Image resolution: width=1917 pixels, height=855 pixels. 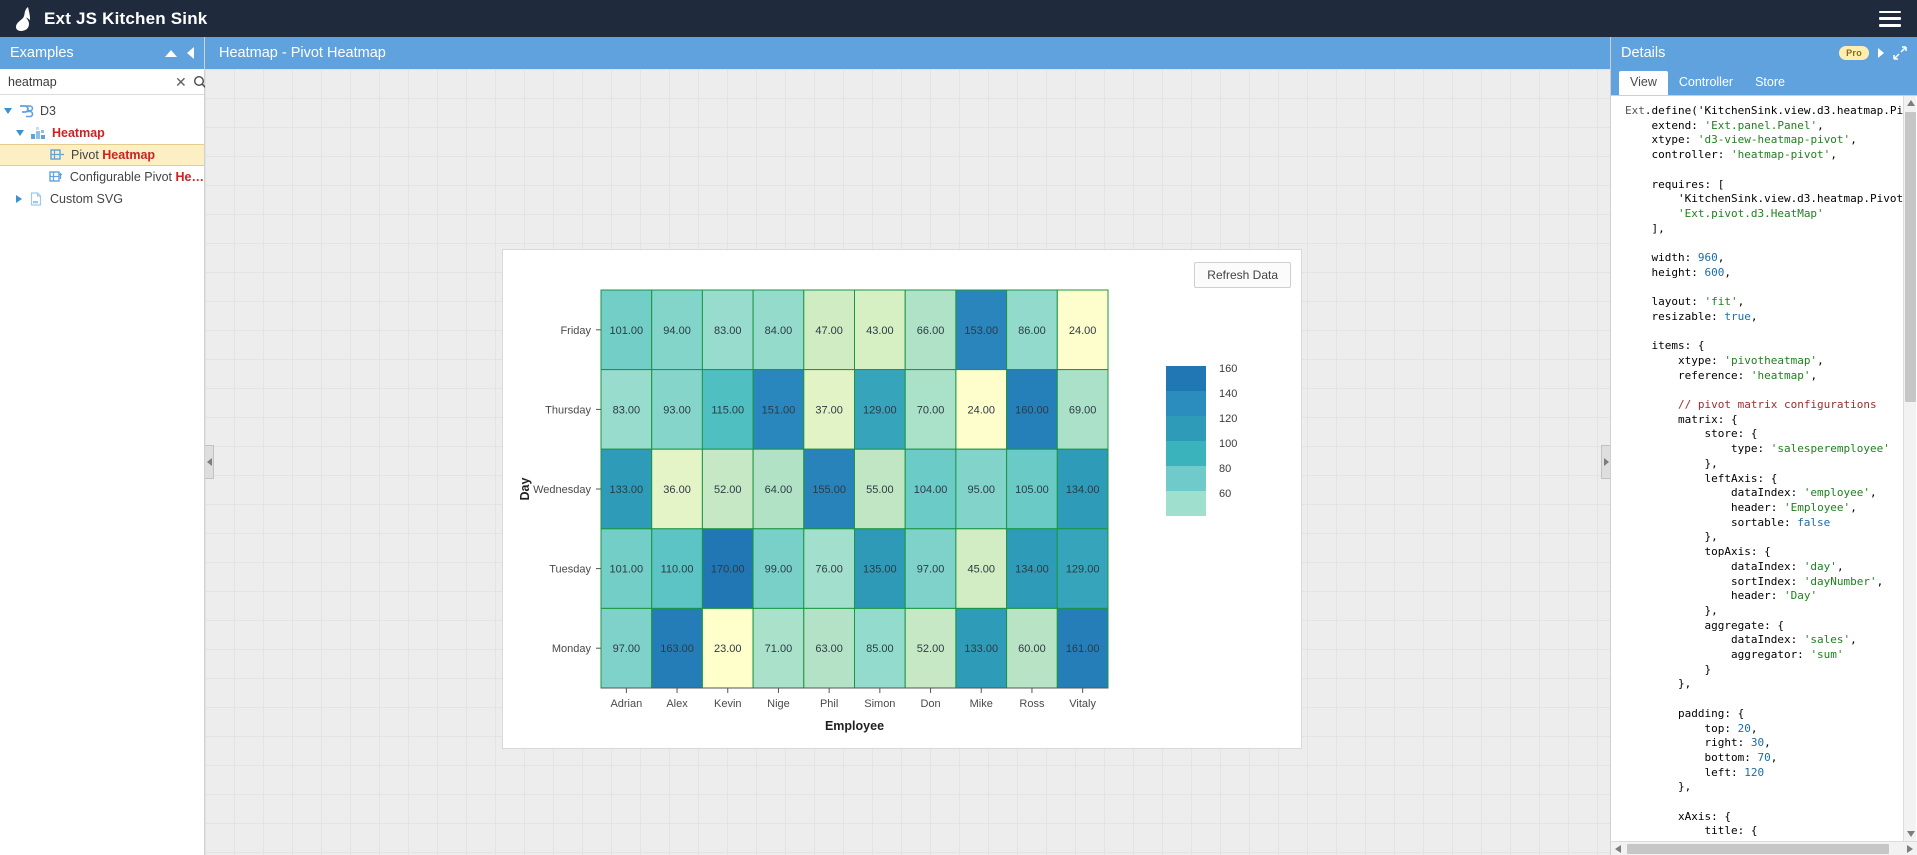 What do you see at coordinates (1910, 834) in the screenshot?
I see `scroll-down-arrow` at bounding box center [1910, 834].